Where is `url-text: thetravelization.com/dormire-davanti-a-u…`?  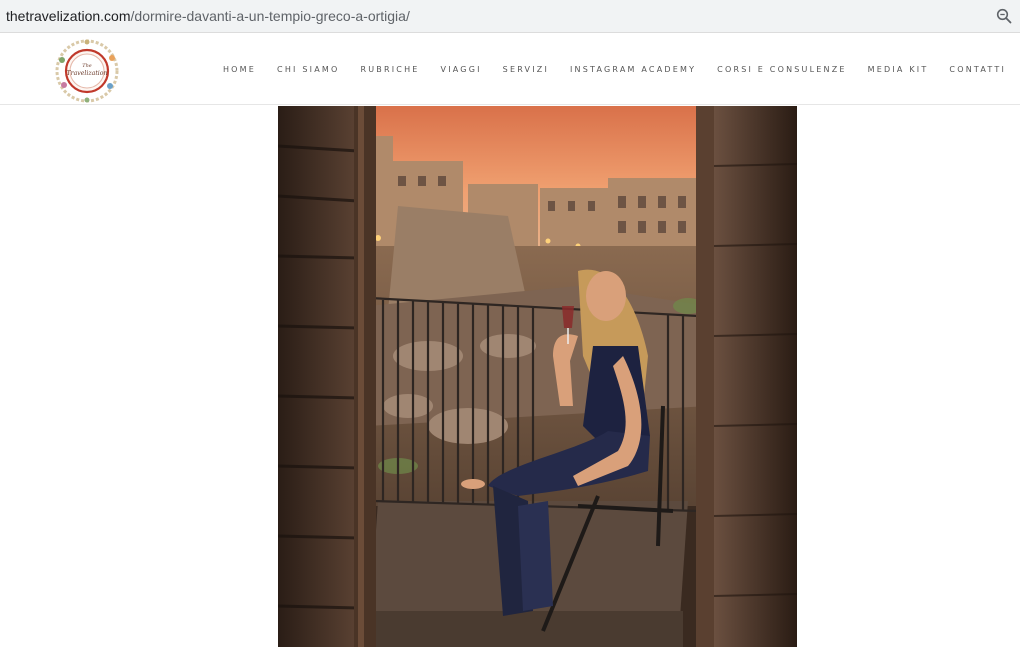
url-text: thetravelization.com/dormire-davanti-a-u… is located at coordinates (208, 16).